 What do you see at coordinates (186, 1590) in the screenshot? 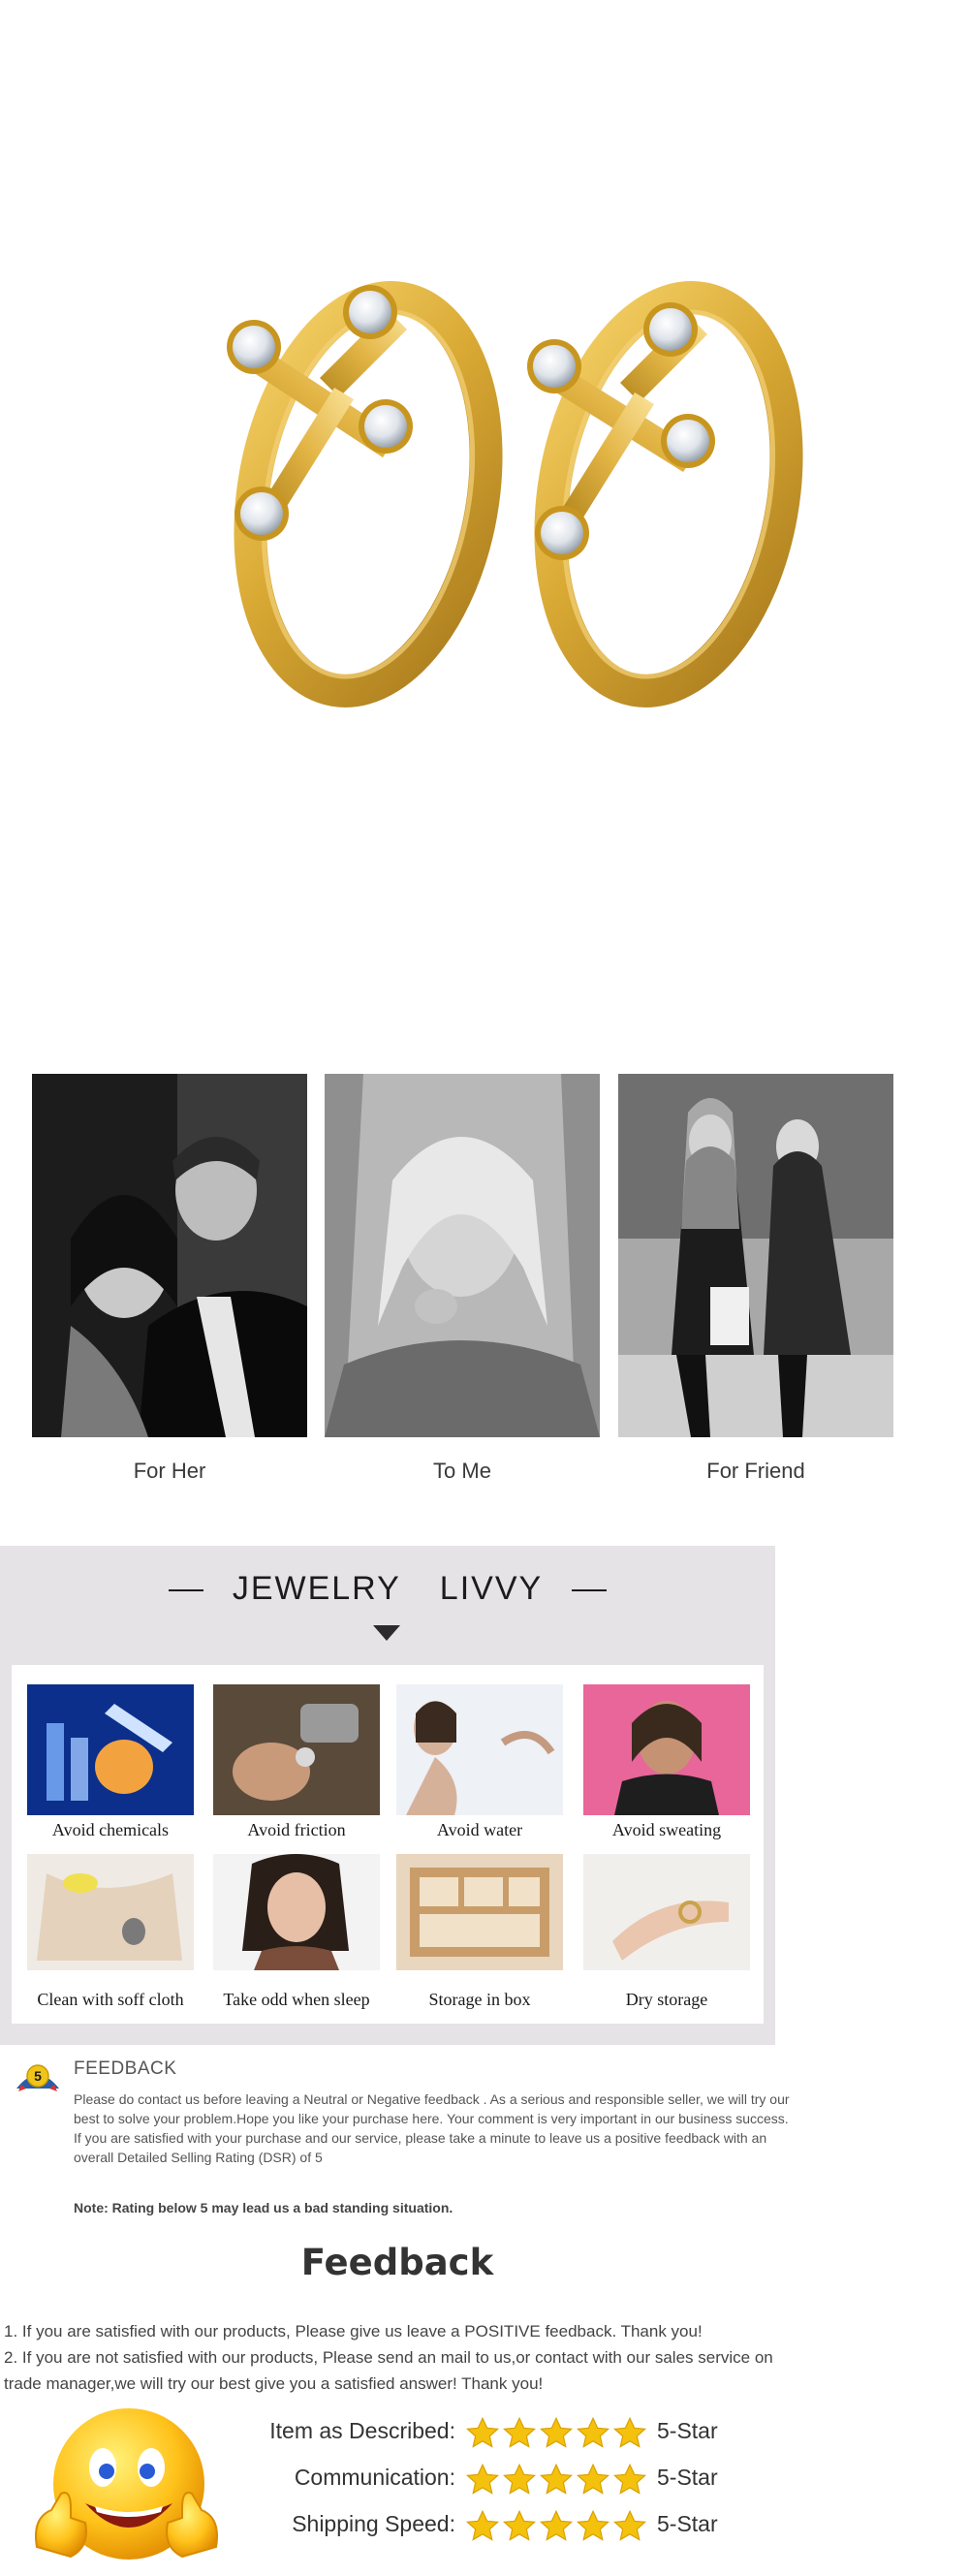
I see `header-dash-left` at bounding box center [186, 1590].